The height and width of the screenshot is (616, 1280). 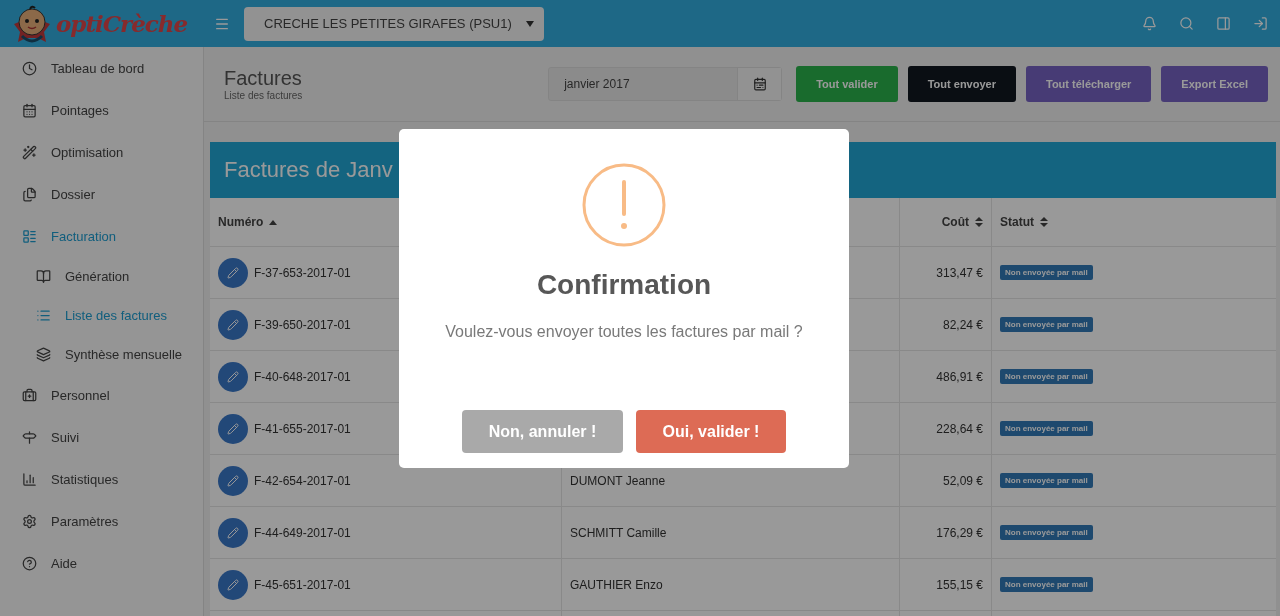 I want to click on confirm-button: Oui, valider !, so click(x=711, y=431).